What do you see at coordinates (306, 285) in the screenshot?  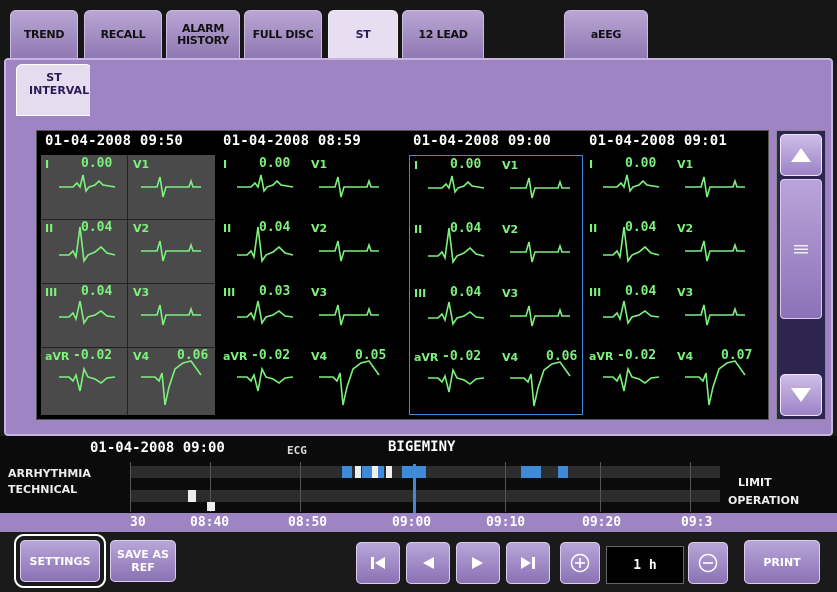 I see `st-column: I 0.00 V1 II 0.04 V2 III 0.03 V3 aVR -0.02 V4 0.05` at bounding box center [306, 285].